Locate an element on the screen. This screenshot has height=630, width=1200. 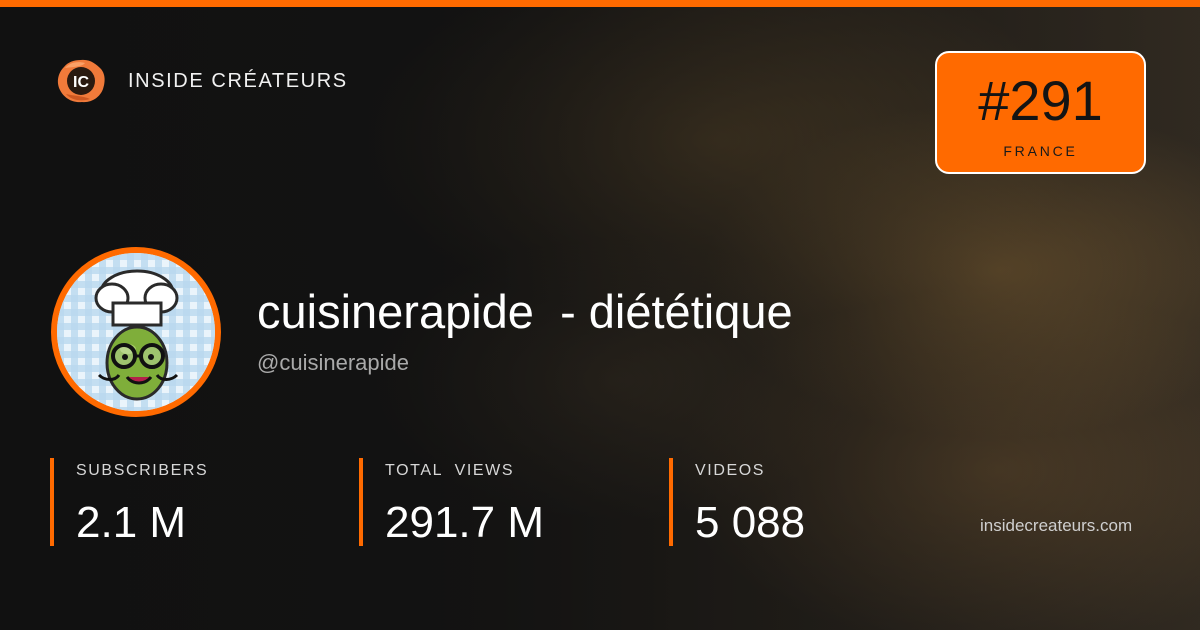
accent-top-bar is located at coordinates (600, 3).